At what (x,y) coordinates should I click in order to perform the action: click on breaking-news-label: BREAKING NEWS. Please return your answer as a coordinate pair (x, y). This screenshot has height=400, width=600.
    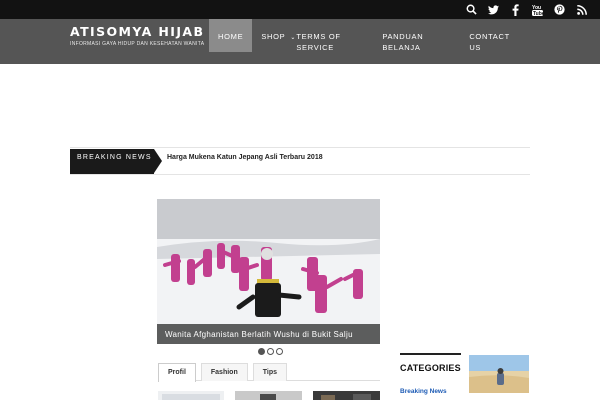
    Looking at the image, I should click on (116, 161).